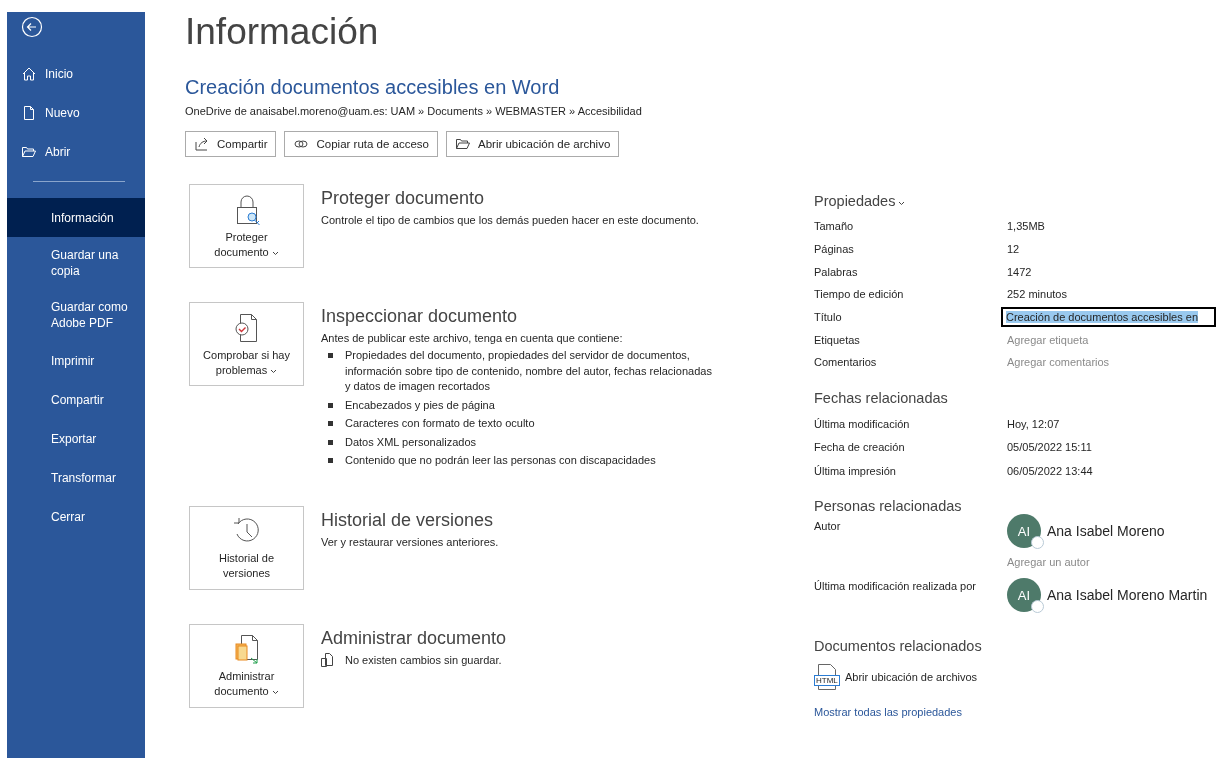  Describe the element at coordinates (837, 339) in the screenshot. I see `property-label: Etiquetas` at that location.